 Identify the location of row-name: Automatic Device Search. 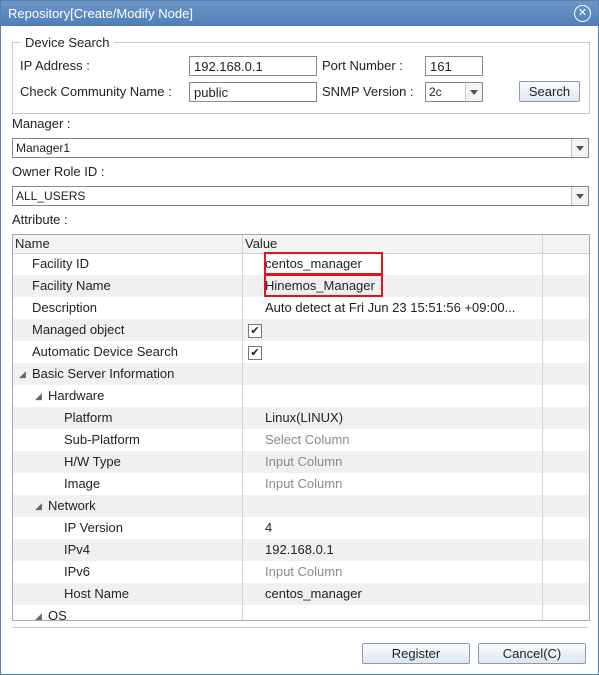
(105, 351).